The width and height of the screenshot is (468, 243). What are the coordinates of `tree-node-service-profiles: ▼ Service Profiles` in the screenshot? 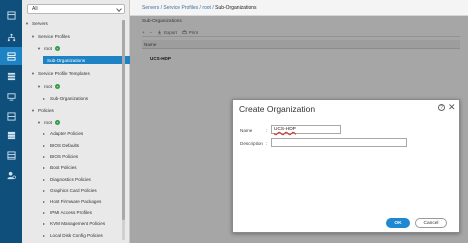 It's located at (50, 36).